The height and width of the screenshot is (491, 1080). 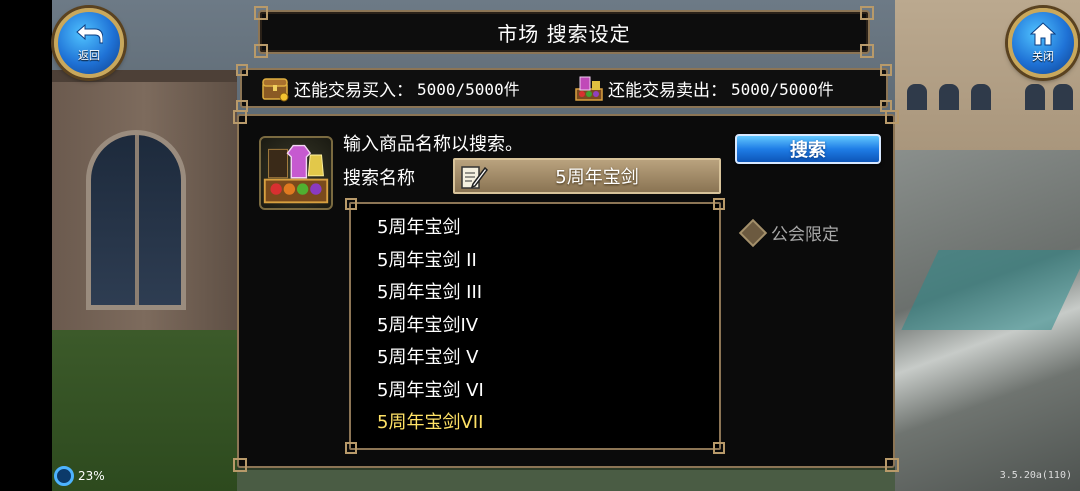 What do you see at coordinates (667, 90) in the screenshot?
I see `sell-quota-label: 还能交易卖出：` at bounding box center [667, 90].